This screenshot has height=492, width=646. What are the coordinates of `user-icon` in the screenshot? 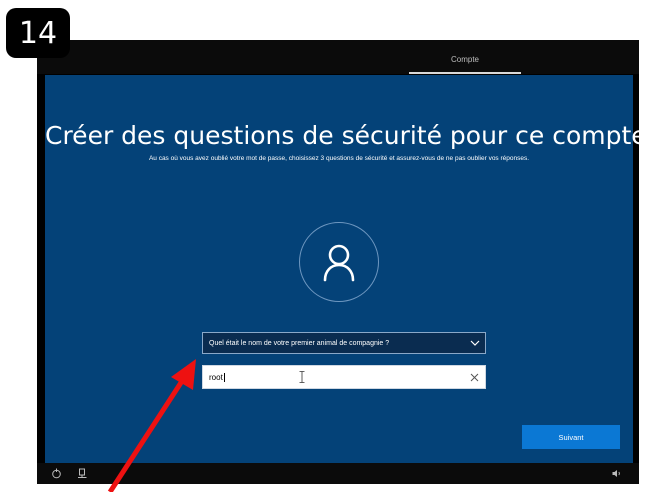 It's located at (339, 263).